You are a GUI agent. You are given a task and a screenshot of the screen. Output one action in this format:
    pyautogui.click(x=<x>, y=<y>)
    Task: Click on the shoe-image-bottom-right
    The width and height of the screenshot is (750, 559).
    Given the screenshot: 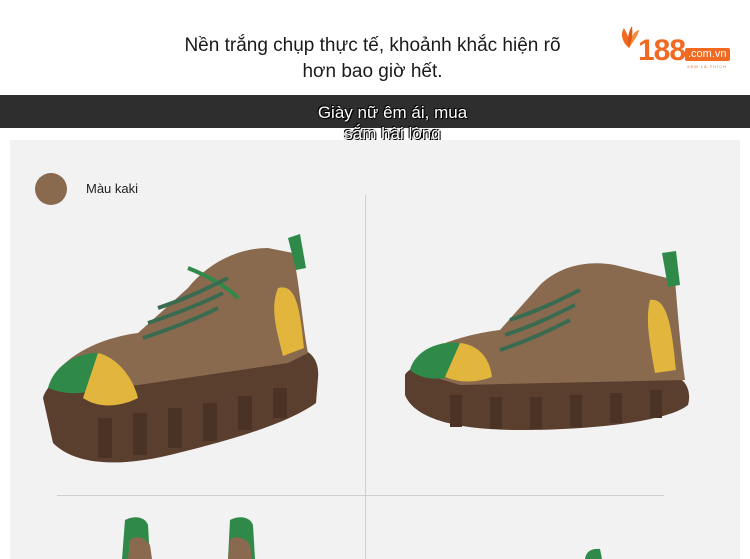 What is the action you would take?
    pyautogui.click(x=593, y=553)
    